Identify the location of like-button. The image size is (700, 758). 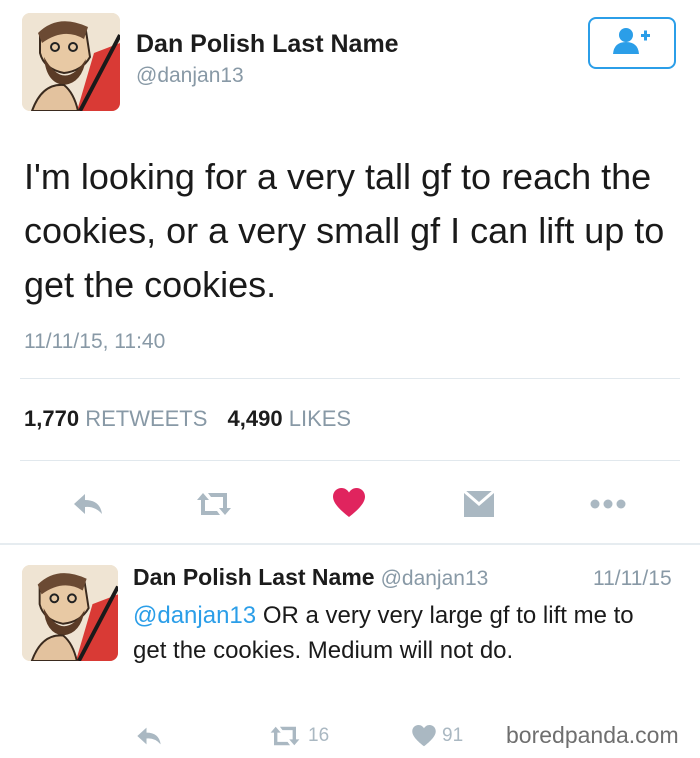
(349, 503).